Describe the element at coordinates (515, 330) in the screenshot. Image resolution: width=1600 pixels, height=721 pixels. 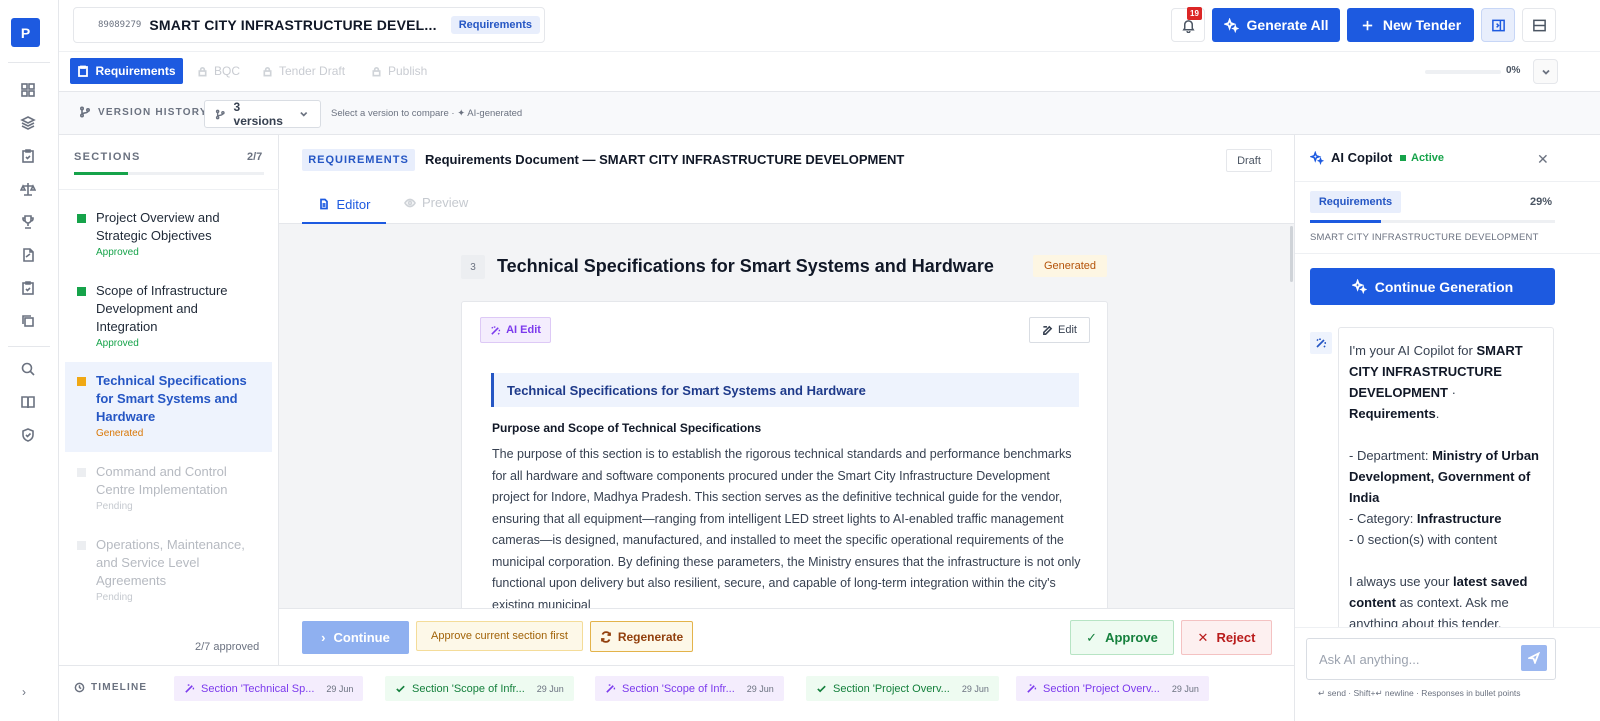
I see `ai-edit-button: AI Edit` at that location.